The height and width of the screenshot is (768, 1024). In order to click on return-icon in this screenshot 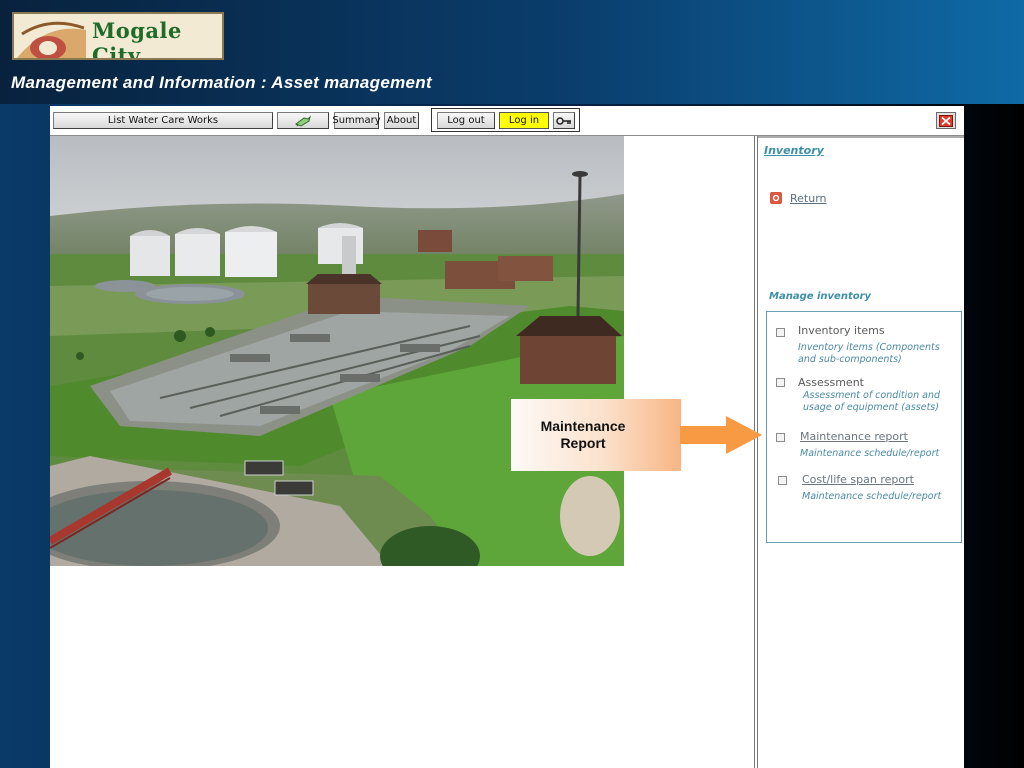, I will do `click(776, 198)`.